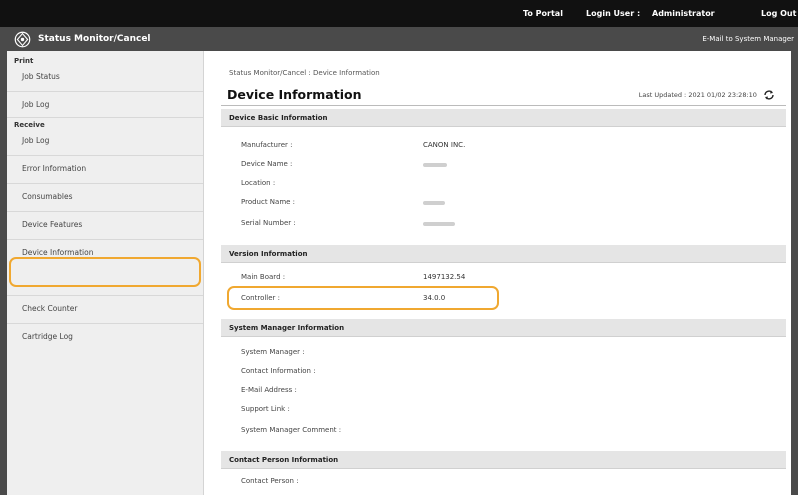 The width and height of the screenshot is (798, 495). I want to click on section-title: Version Information, so click(268, 254).